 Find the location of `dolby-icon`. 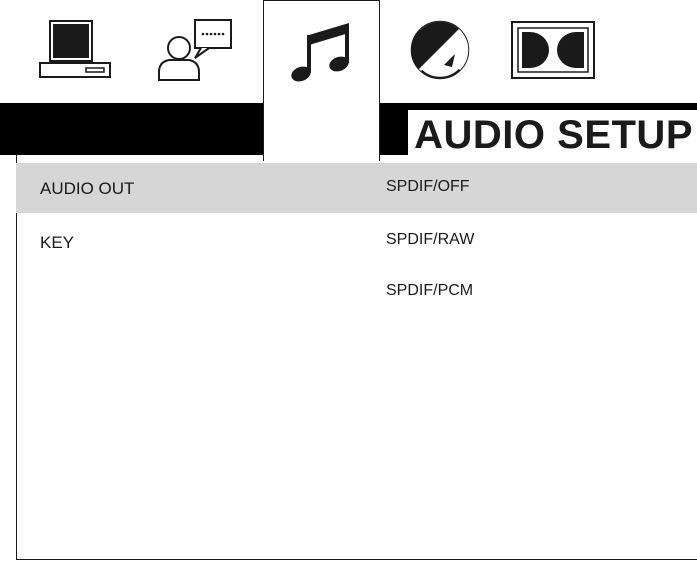

dolby-icon is located at coordinates (553, 50).